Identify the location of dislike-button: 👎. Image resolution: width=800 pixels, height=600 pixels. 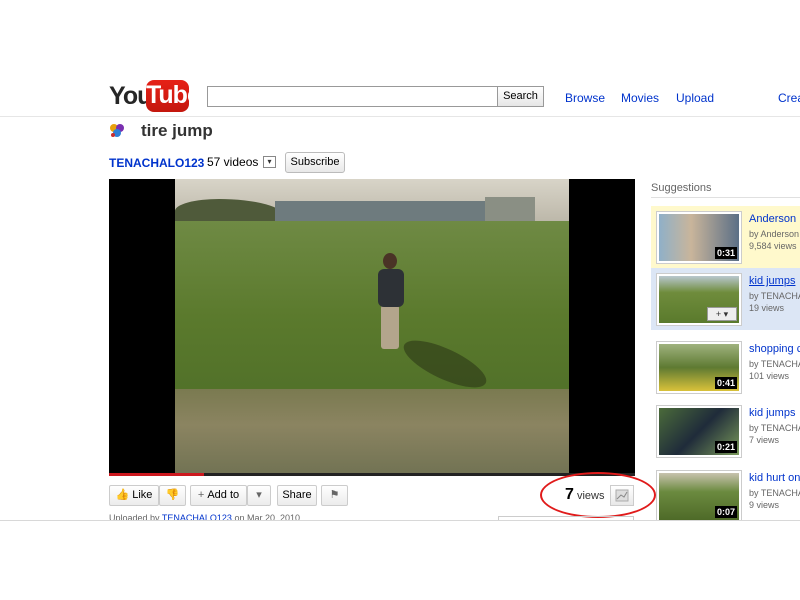
(172, 495).